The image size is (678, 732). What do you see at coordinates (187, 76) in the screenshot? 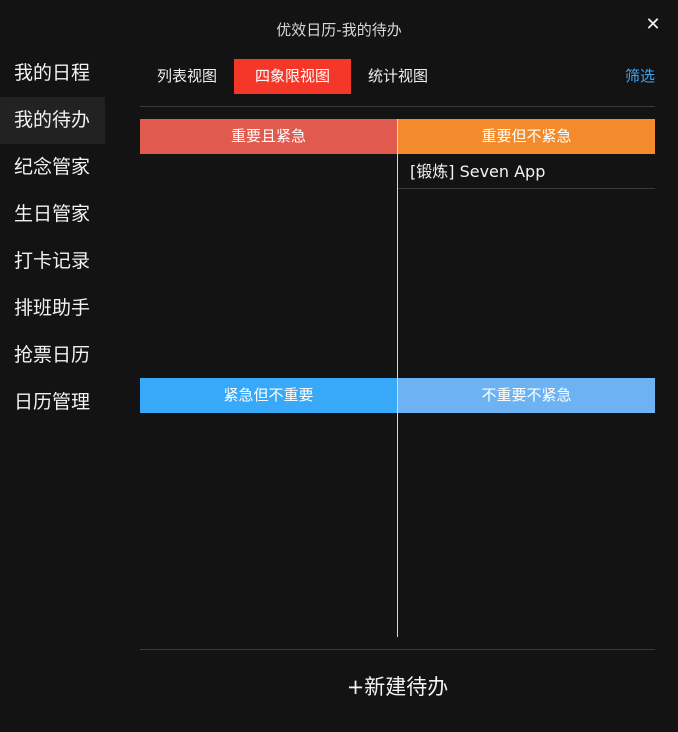
I see `tab-list-view: 列表视图` at bounding box center [187, 76].